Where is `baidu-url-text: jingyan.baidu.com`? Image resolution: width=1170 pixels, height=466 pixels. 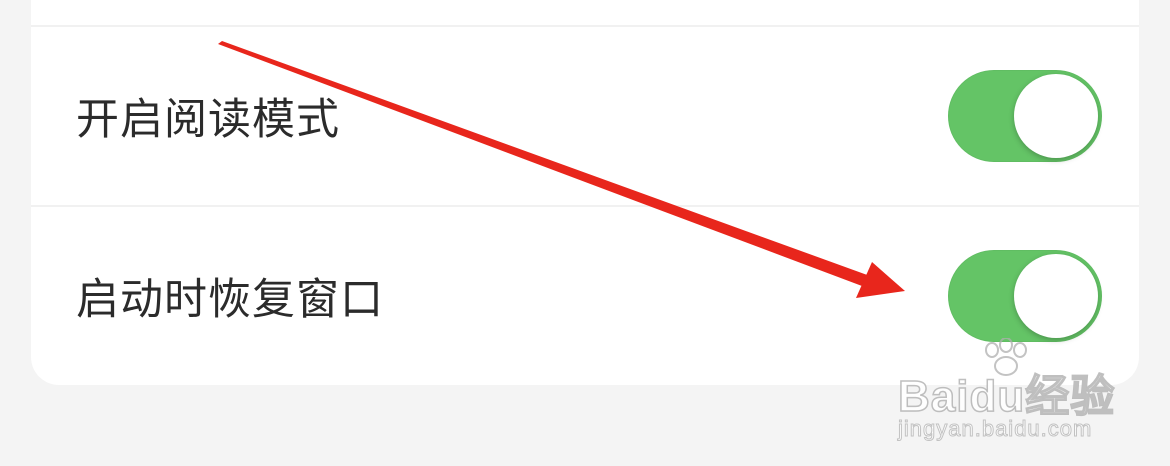
baidu-url-text: jingyan.baidu.com is located at coordinates (995, 429).